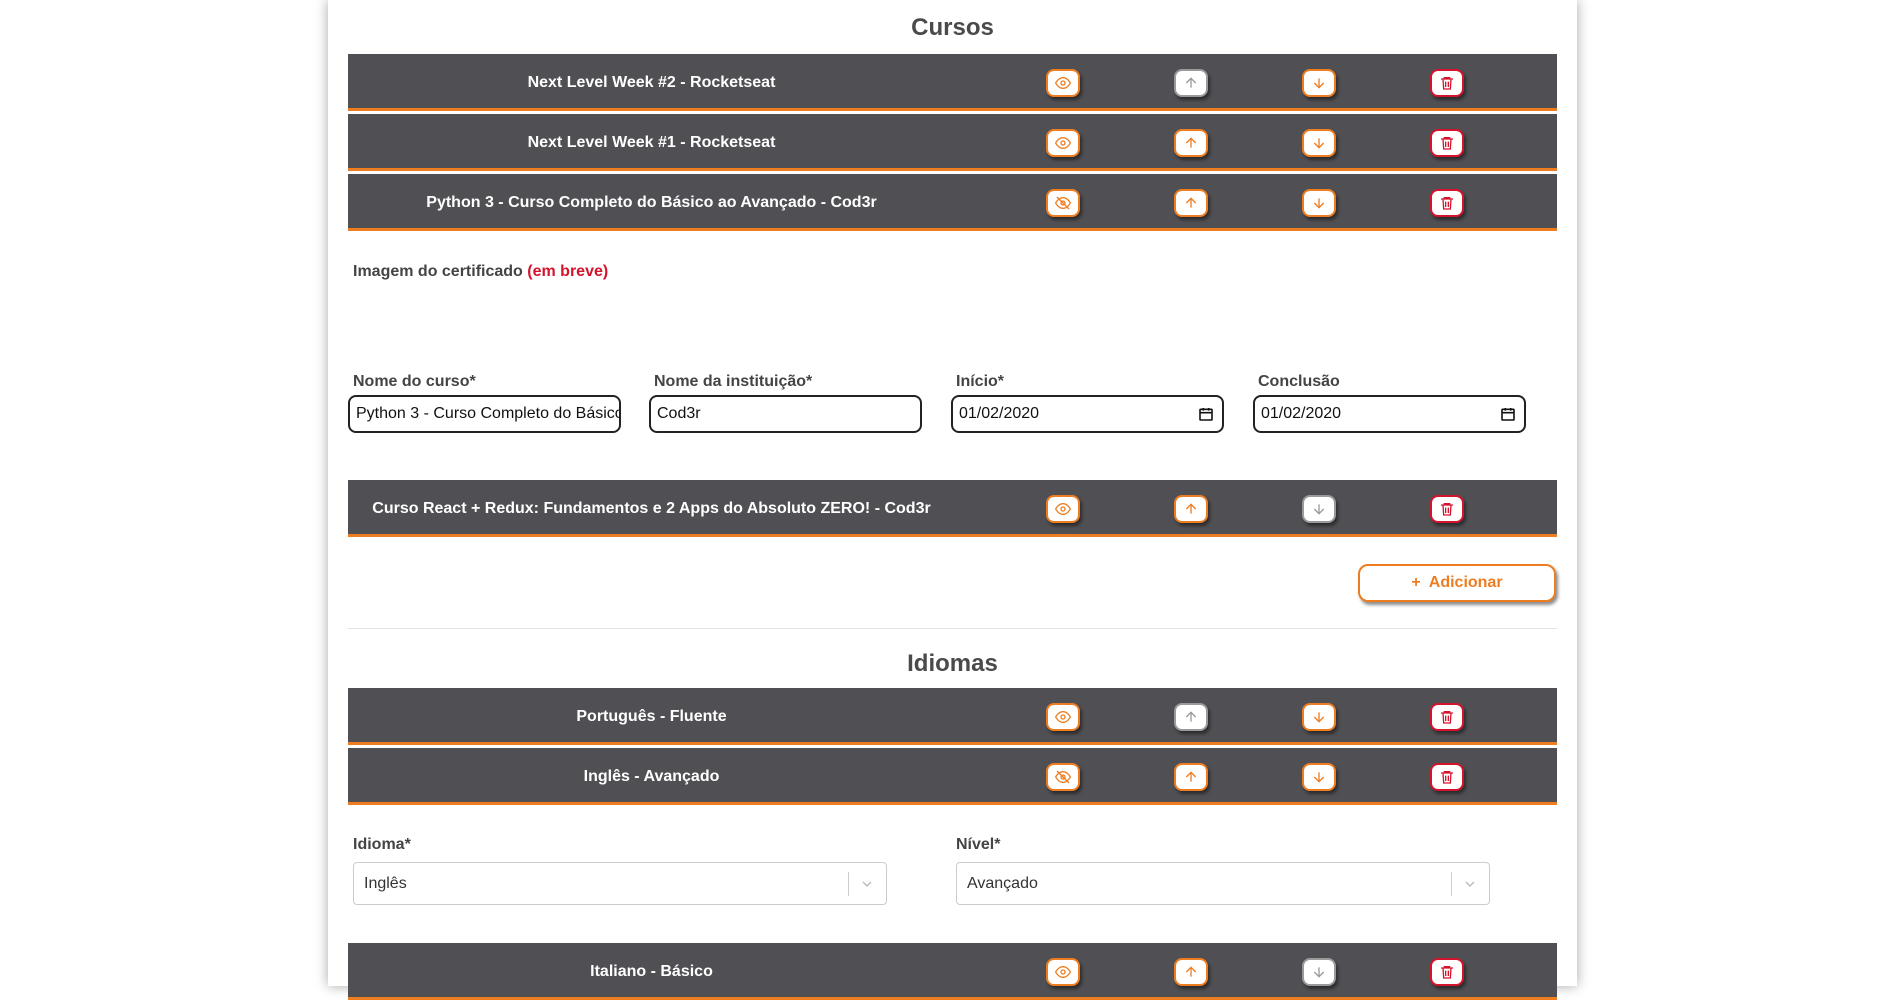  I want to click on institution-field: Cod3r, so click(785, 414).